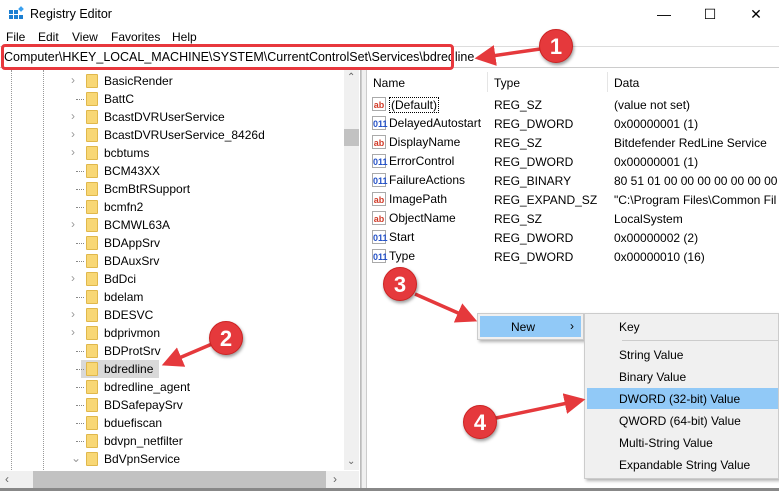 The height and width of the screenshot is (491, 779). I want to click on annotation-badge-3: 3, so click(400, 284).